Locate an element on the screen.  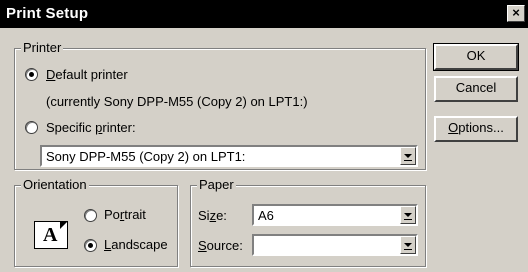
orientation-group-legend: Orientation is located at coordinates (55, 185).